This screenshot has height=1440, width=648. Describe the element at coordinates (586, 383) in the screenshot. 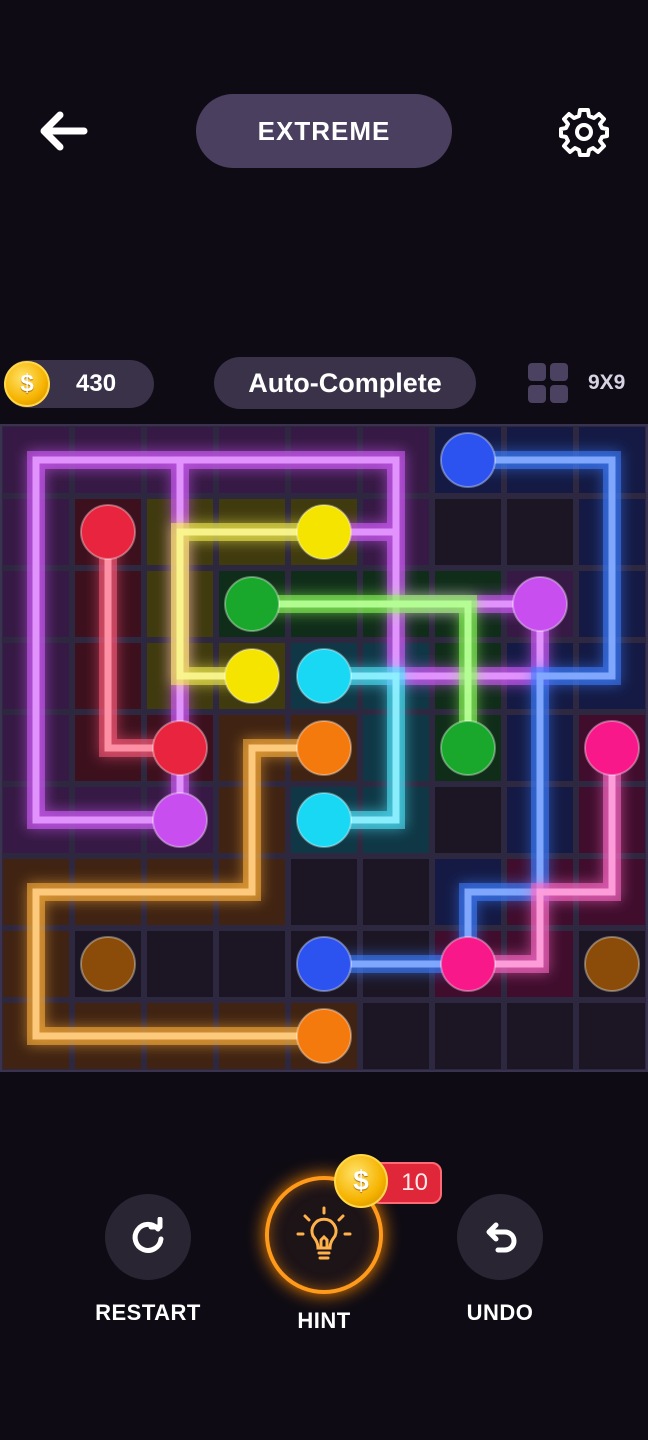

I see `grid-size-indicator: 9X9` at that location.